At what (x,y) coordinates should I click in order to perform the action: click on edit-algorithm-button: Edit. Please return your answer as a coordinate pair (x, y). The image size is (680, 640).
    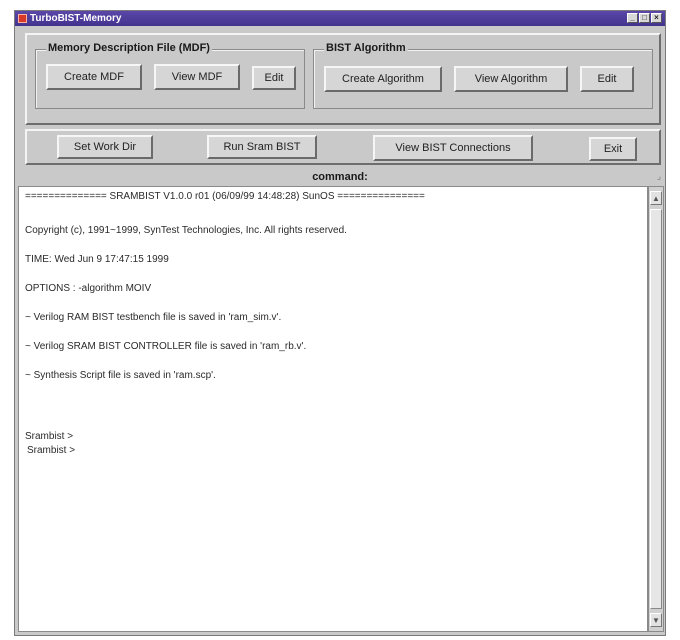
    Looking at the image, I should click on (607, 79).